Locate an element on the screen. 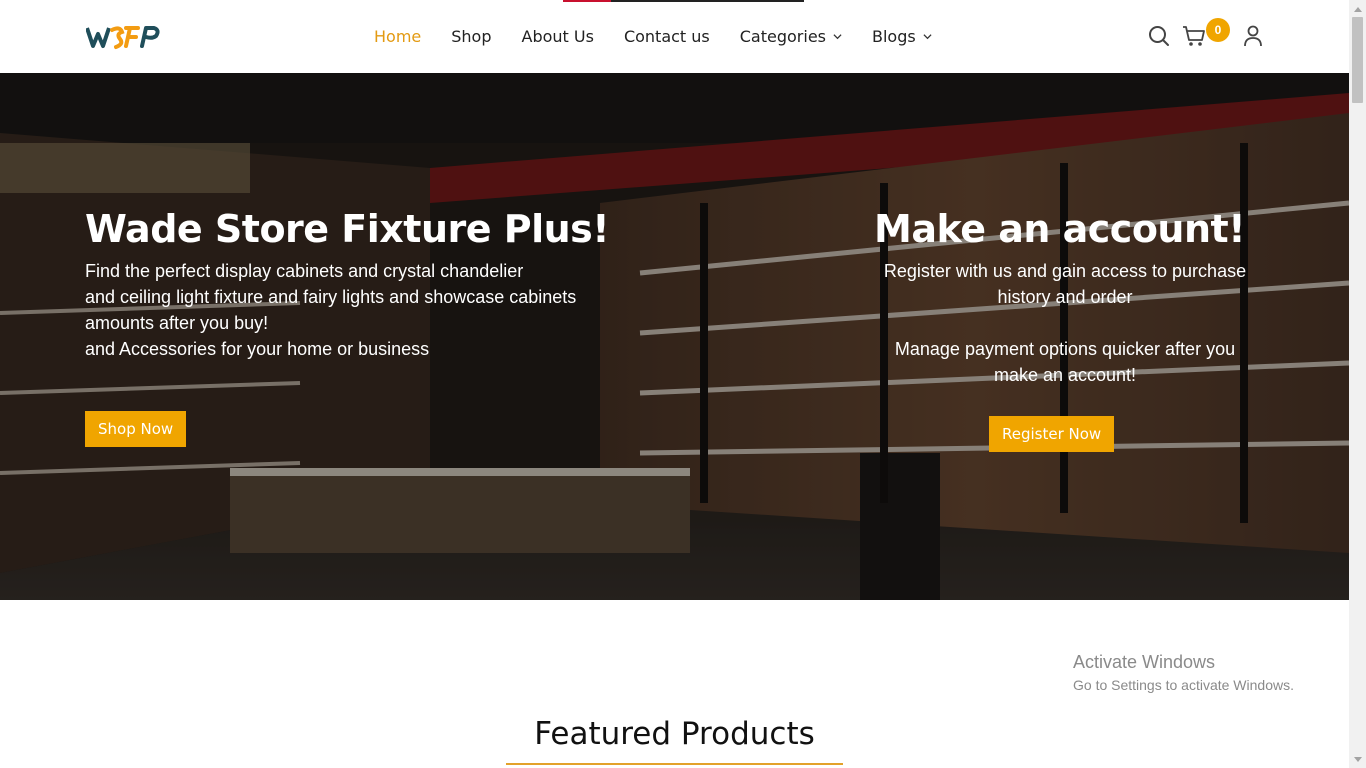 The height and width of the screenshot is (768, 1366). hero-right-line: history and order is located at coordinates (1065, 297).